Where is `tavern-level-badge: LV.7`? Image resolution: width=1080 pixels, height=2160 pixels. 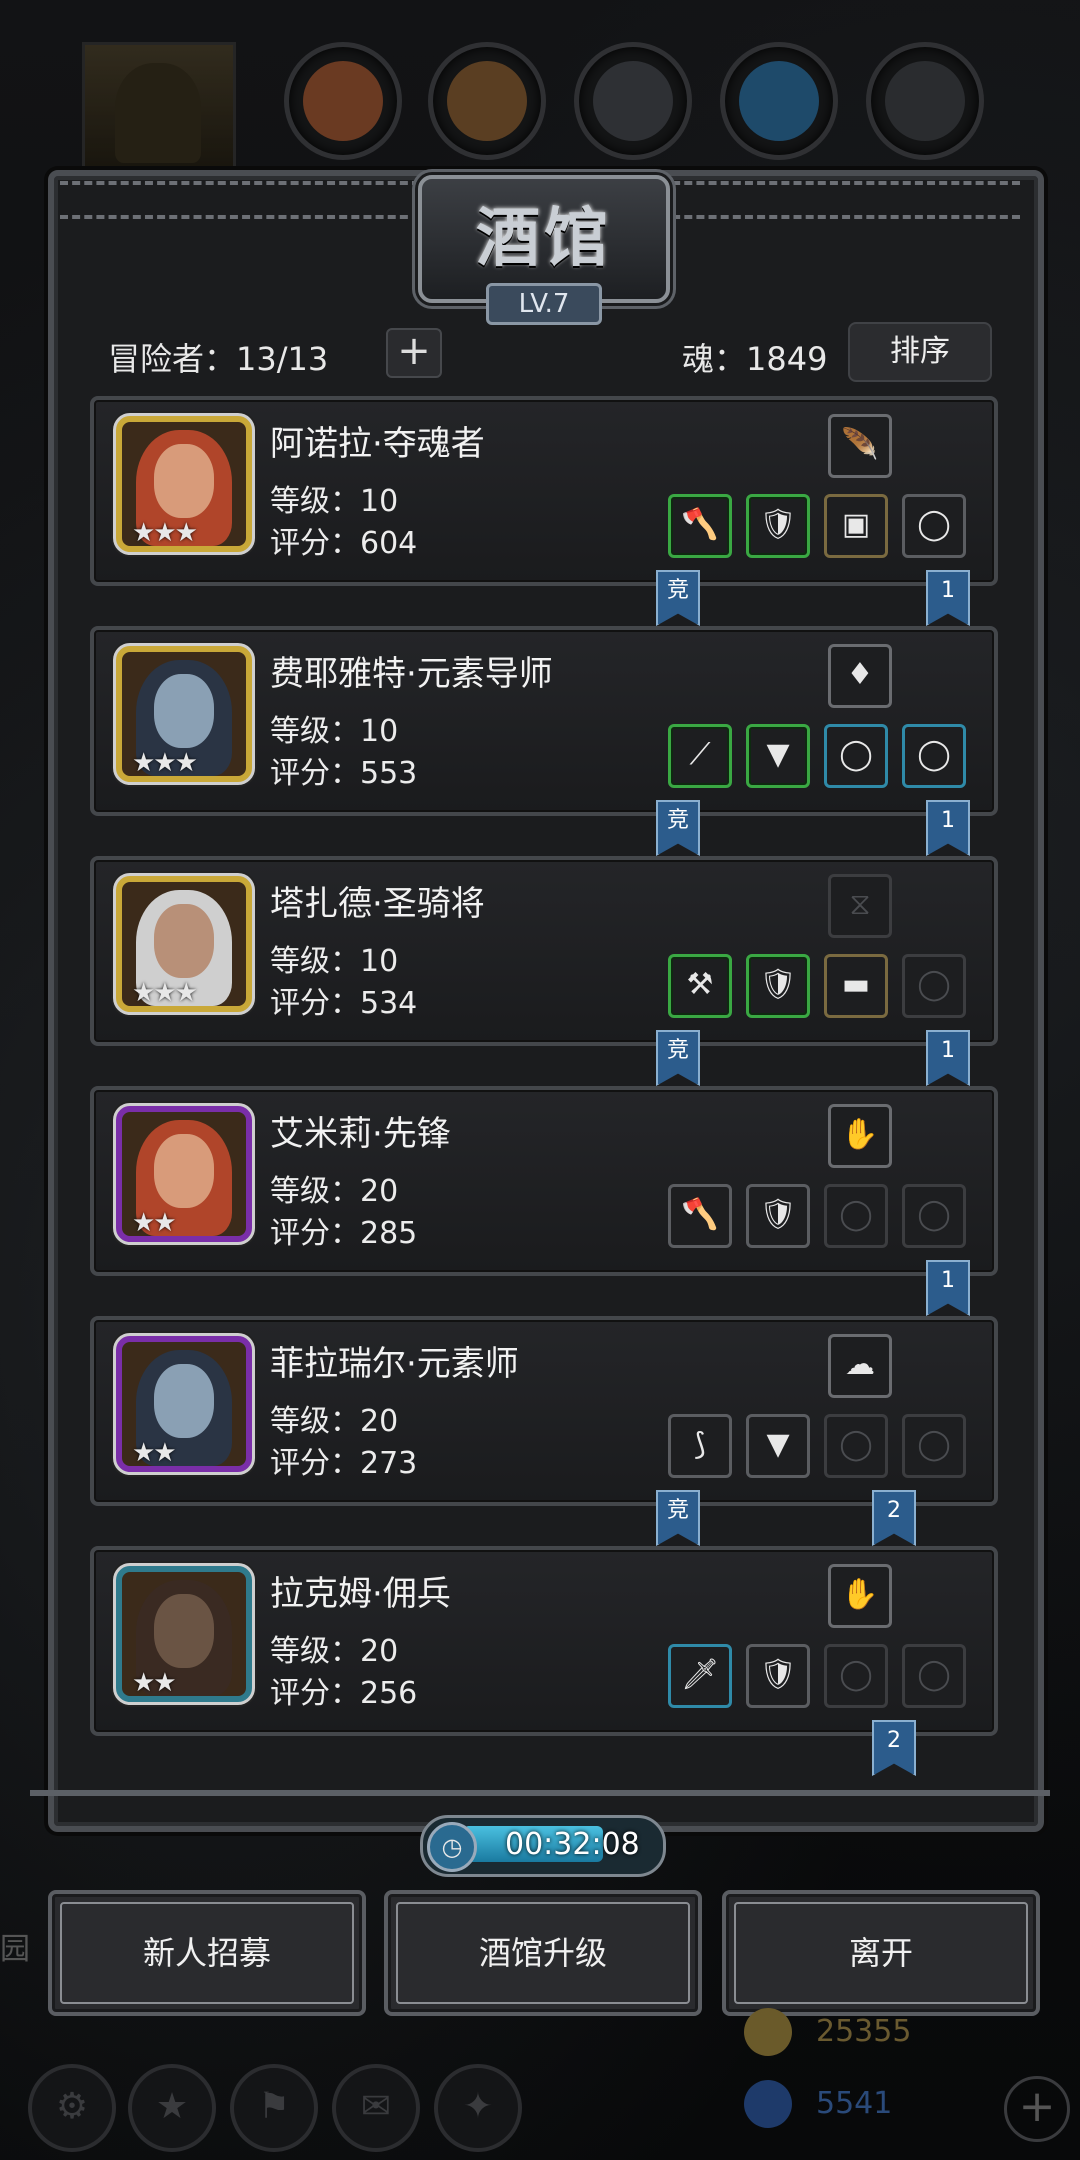
tavern-level-badge: LV.7 is located at coordinates (544, 304).